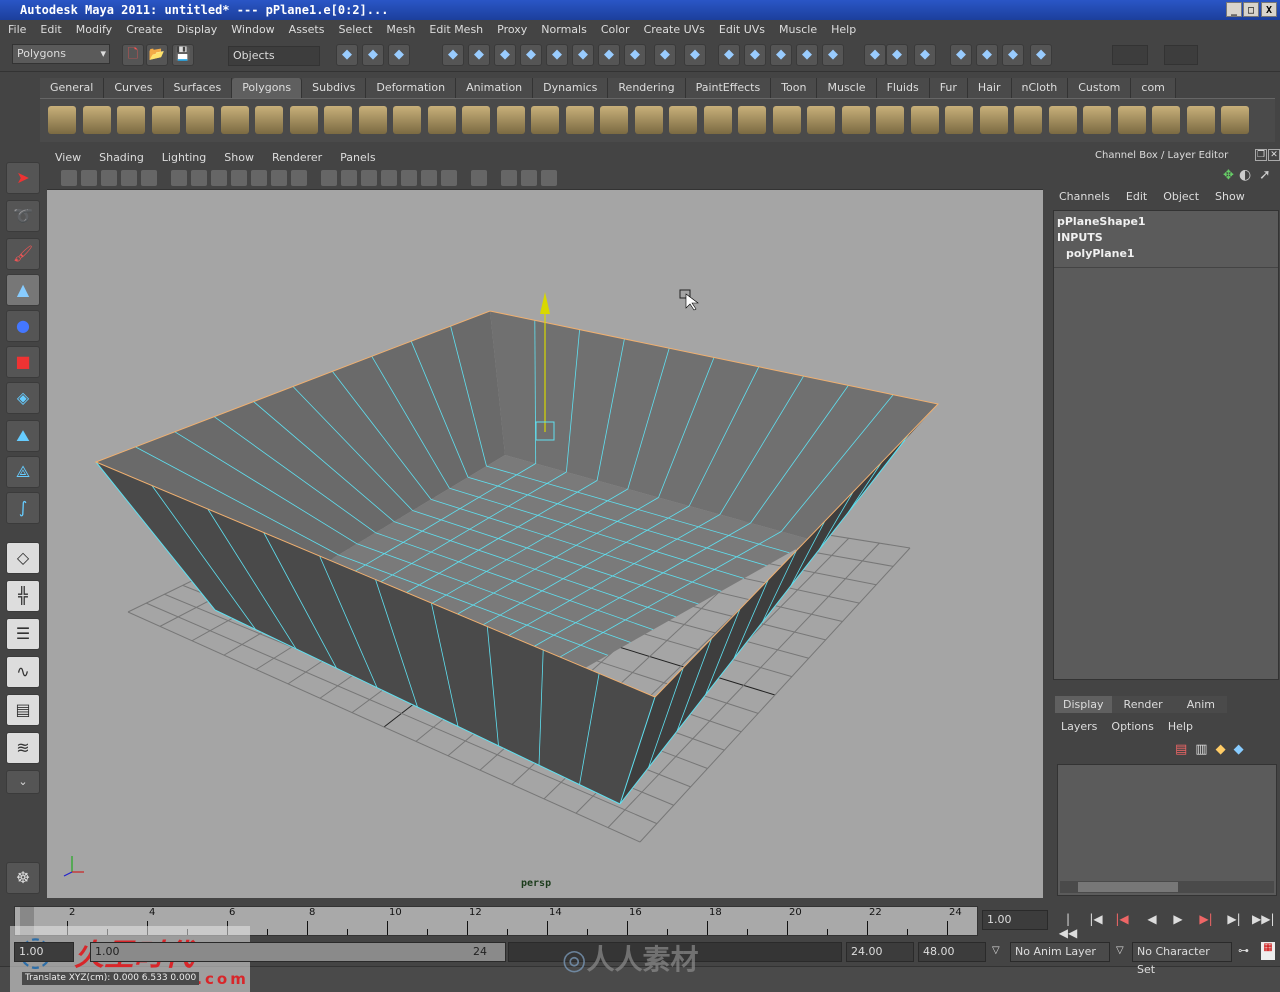  What do you see at coordinates (564, 30) in the screenshot?
I see `menu-normals: Normals` at bounding box center [564, 30].